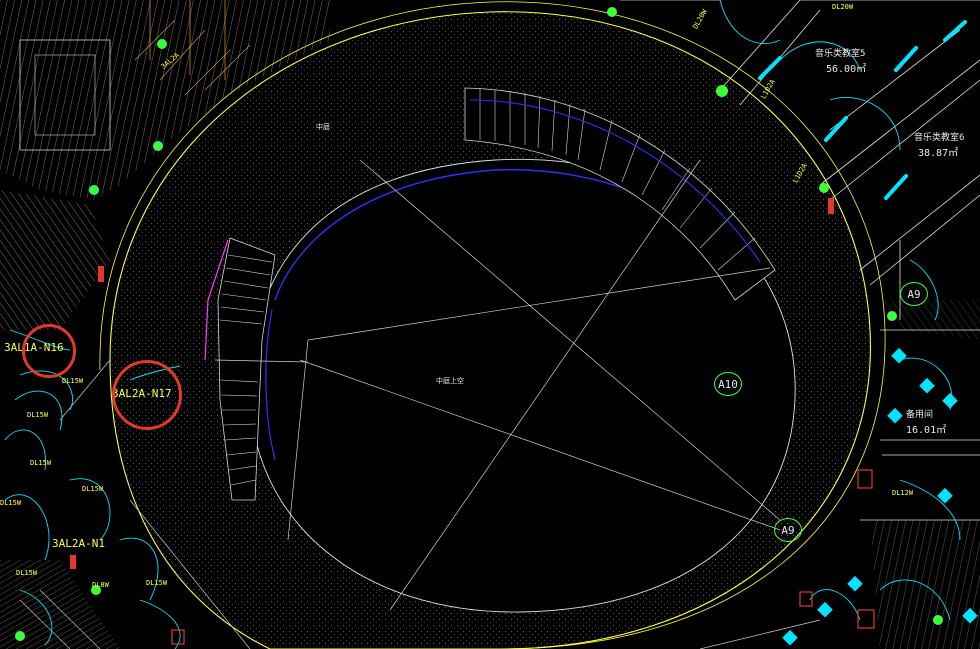  I want to click on fixture-tag-13: DL15W, so click(27, 573).